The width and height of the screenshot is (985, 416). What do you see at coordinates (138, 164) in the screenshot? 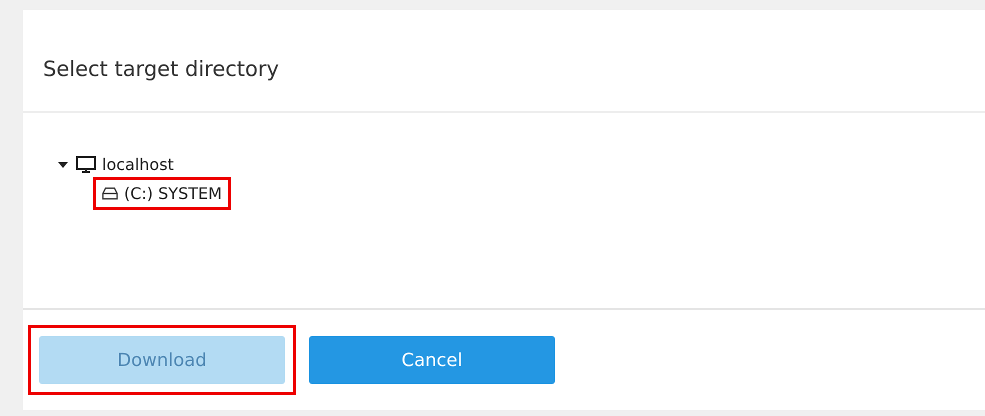
I see `tree-item: localhost` at bounding box center [138, 164].